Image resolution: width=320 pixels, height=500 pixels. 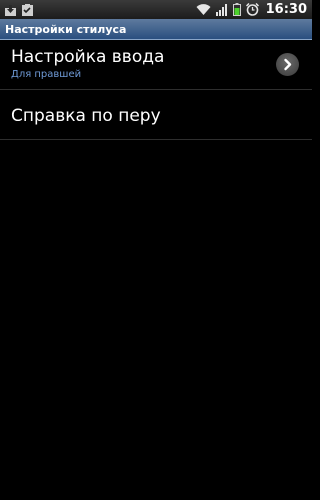 I want to click on chevron-right-glyph, so click(x=288, y=64).